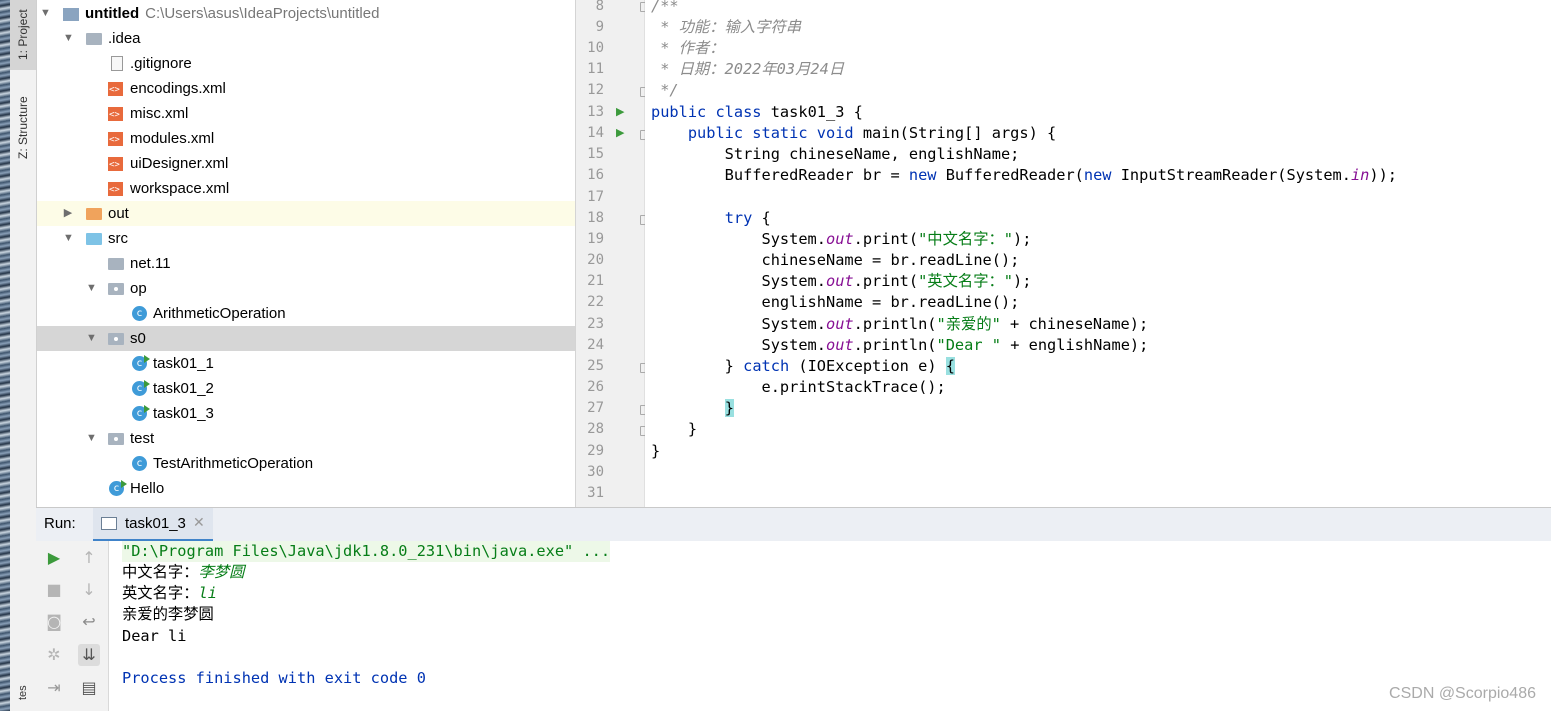 This screenshot has width=1551, height=711. Describe the element at coordinates (117, 63) in the screenshot. I see `file-icon` at that location.